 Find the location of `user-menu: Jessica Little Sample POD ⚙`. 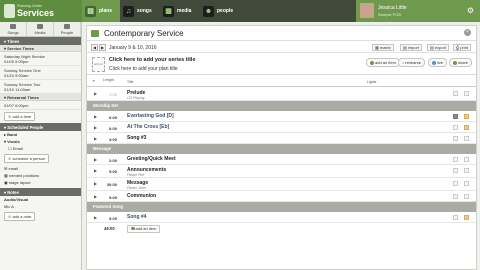

user-menu: Jessica Little Sample POD ⚙ is located at coordinates (418, 11).